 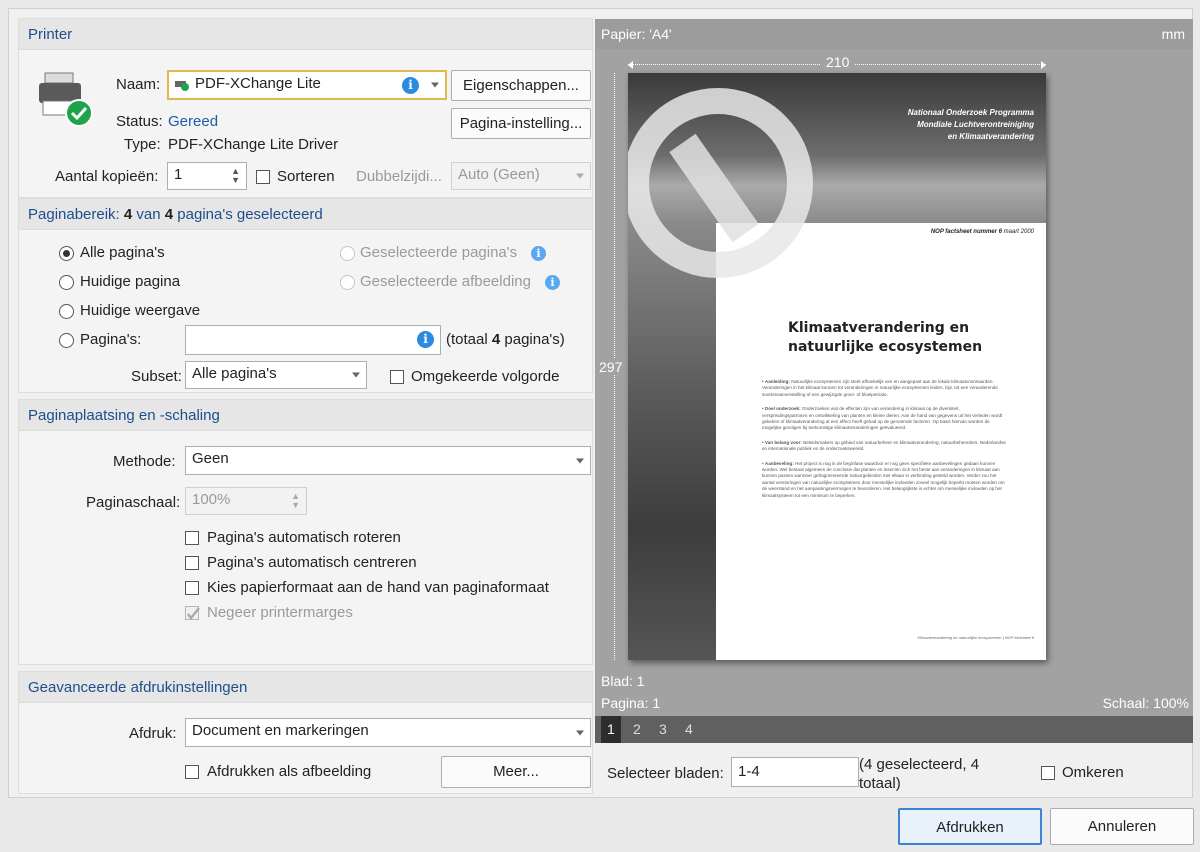 I want to click on total-pages-text: (totaal 4 pagina's), so click(x=505, y=339).